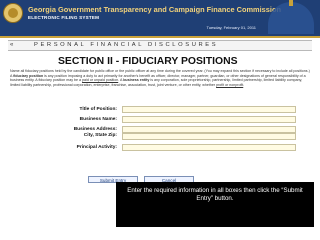 The image size is (320, 240). I want to click on title-label: Title of Position:, so click(98, 109).